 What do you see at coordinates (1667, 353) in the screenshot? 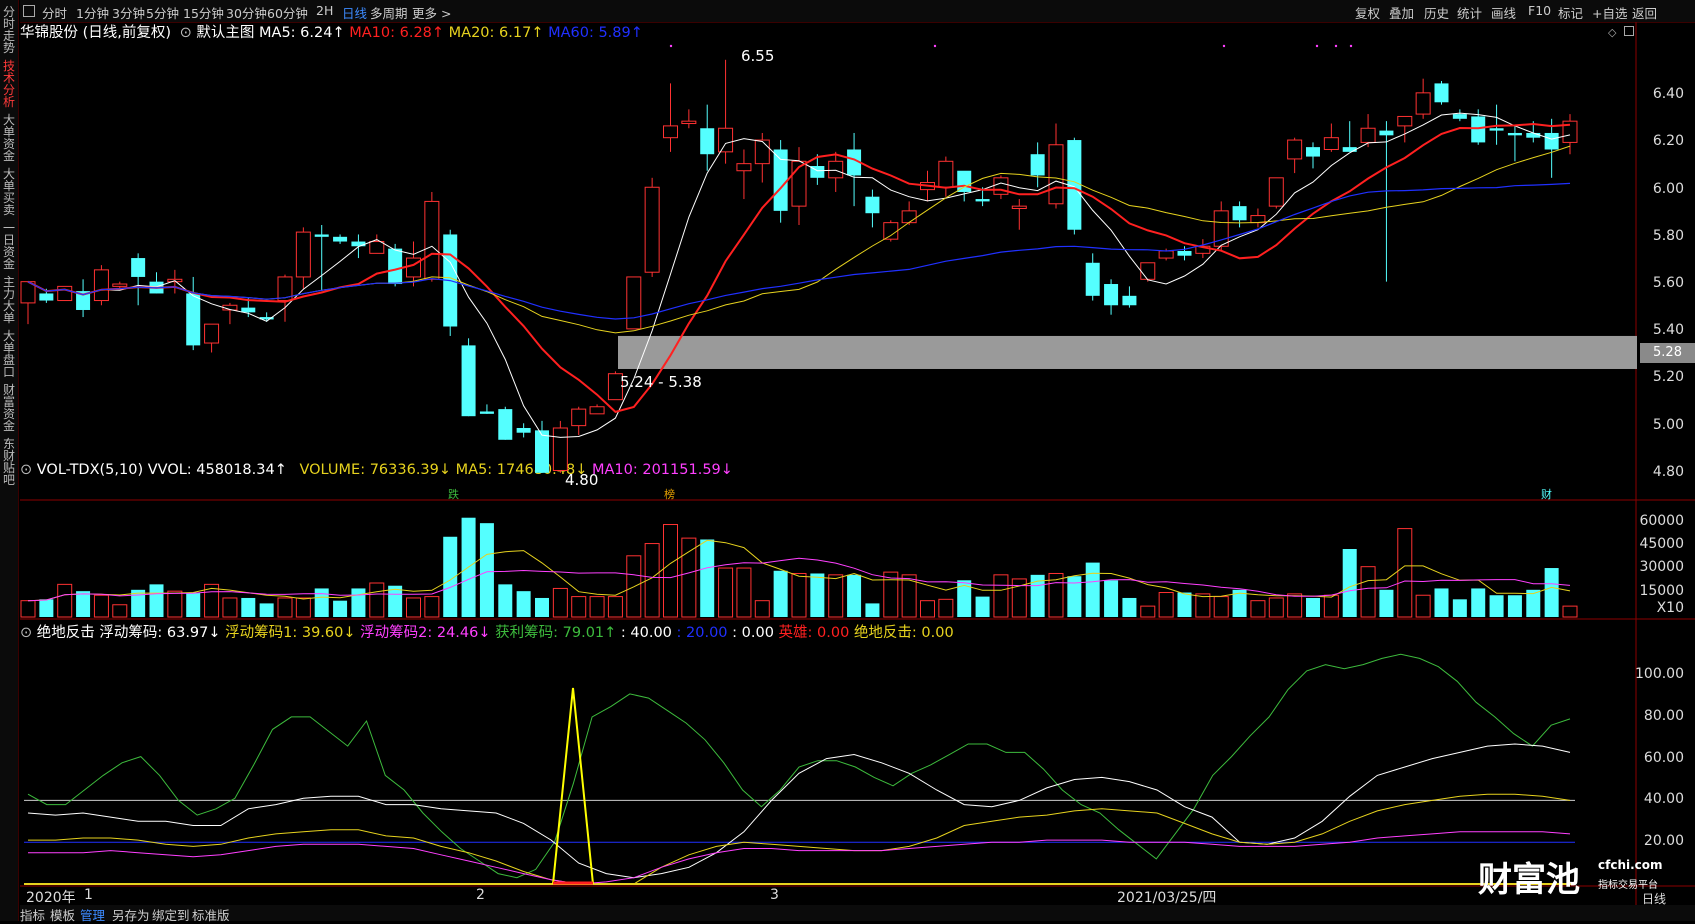
I see `price-tag: 5.28` at bounding box center [1667, 353].